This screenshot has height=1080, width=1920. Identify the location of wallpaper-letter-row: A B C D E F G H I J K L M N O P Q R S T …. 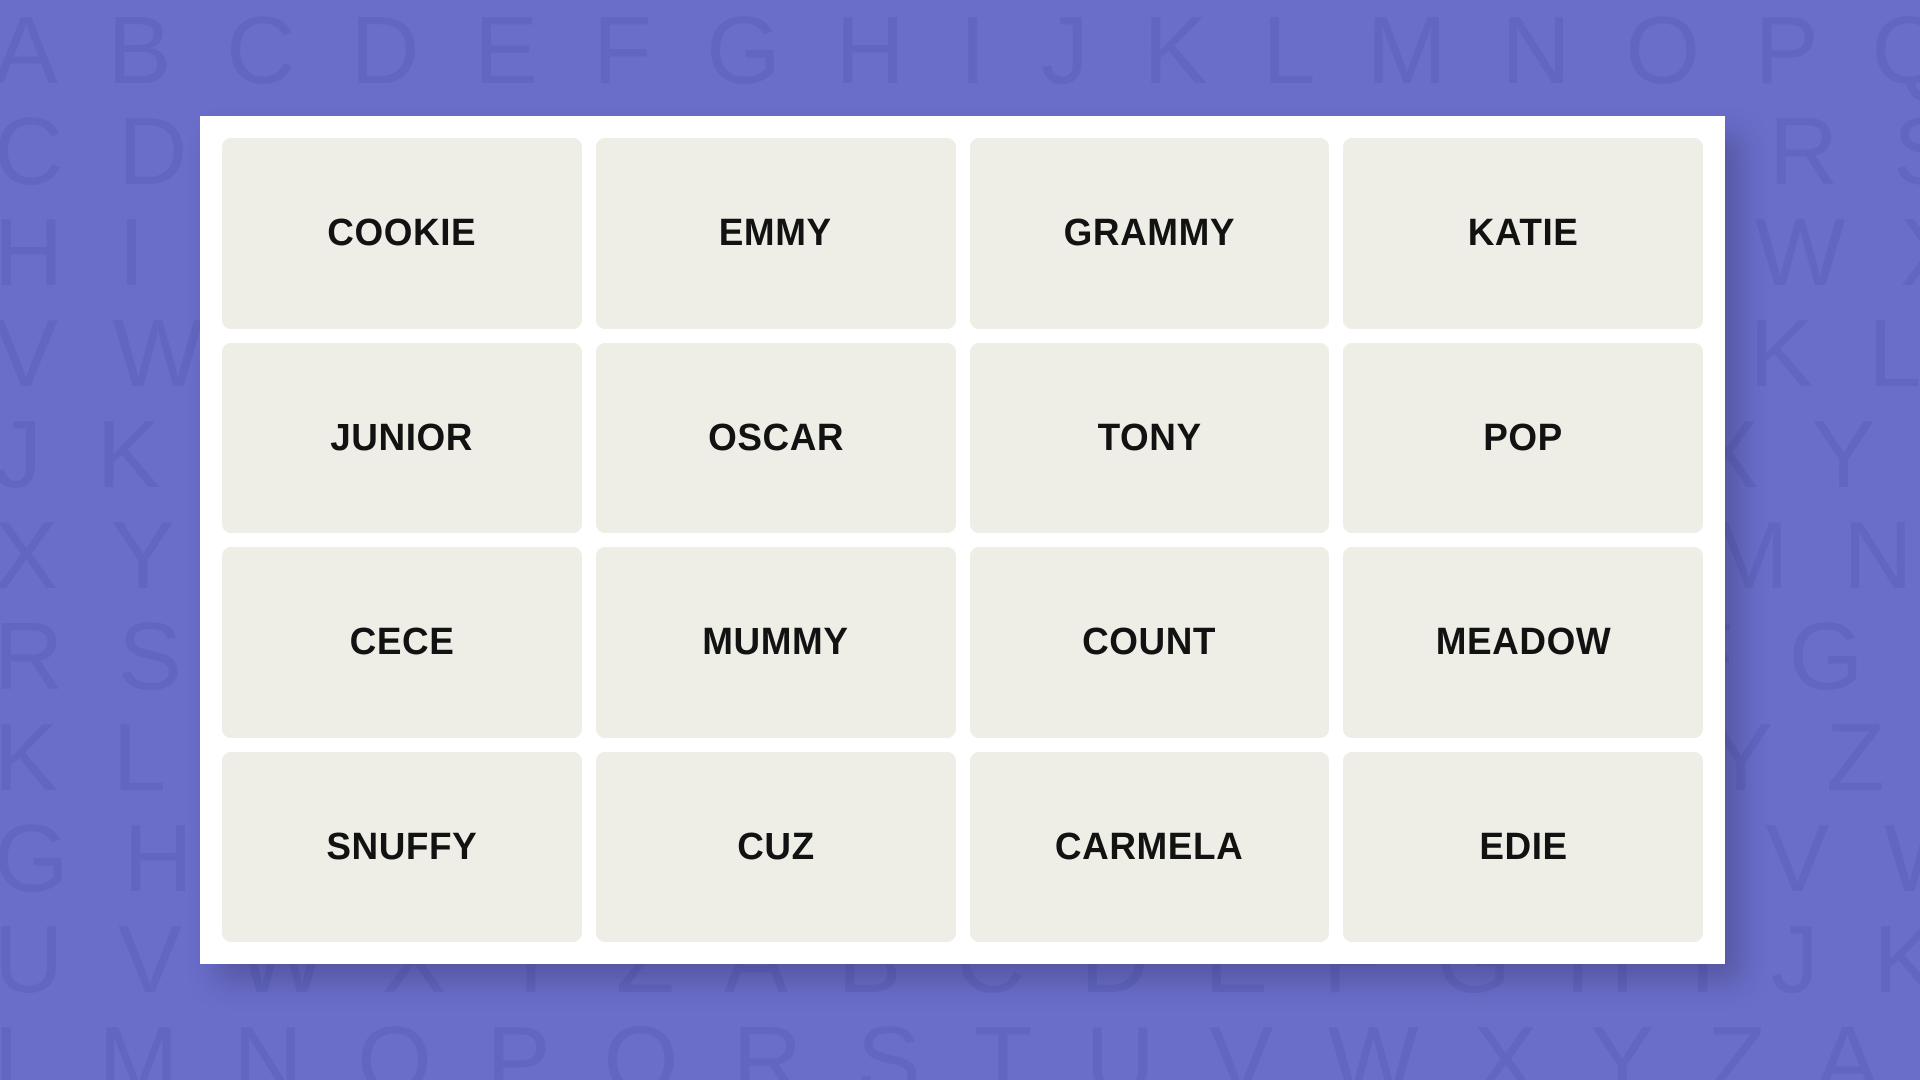
(960, 52).